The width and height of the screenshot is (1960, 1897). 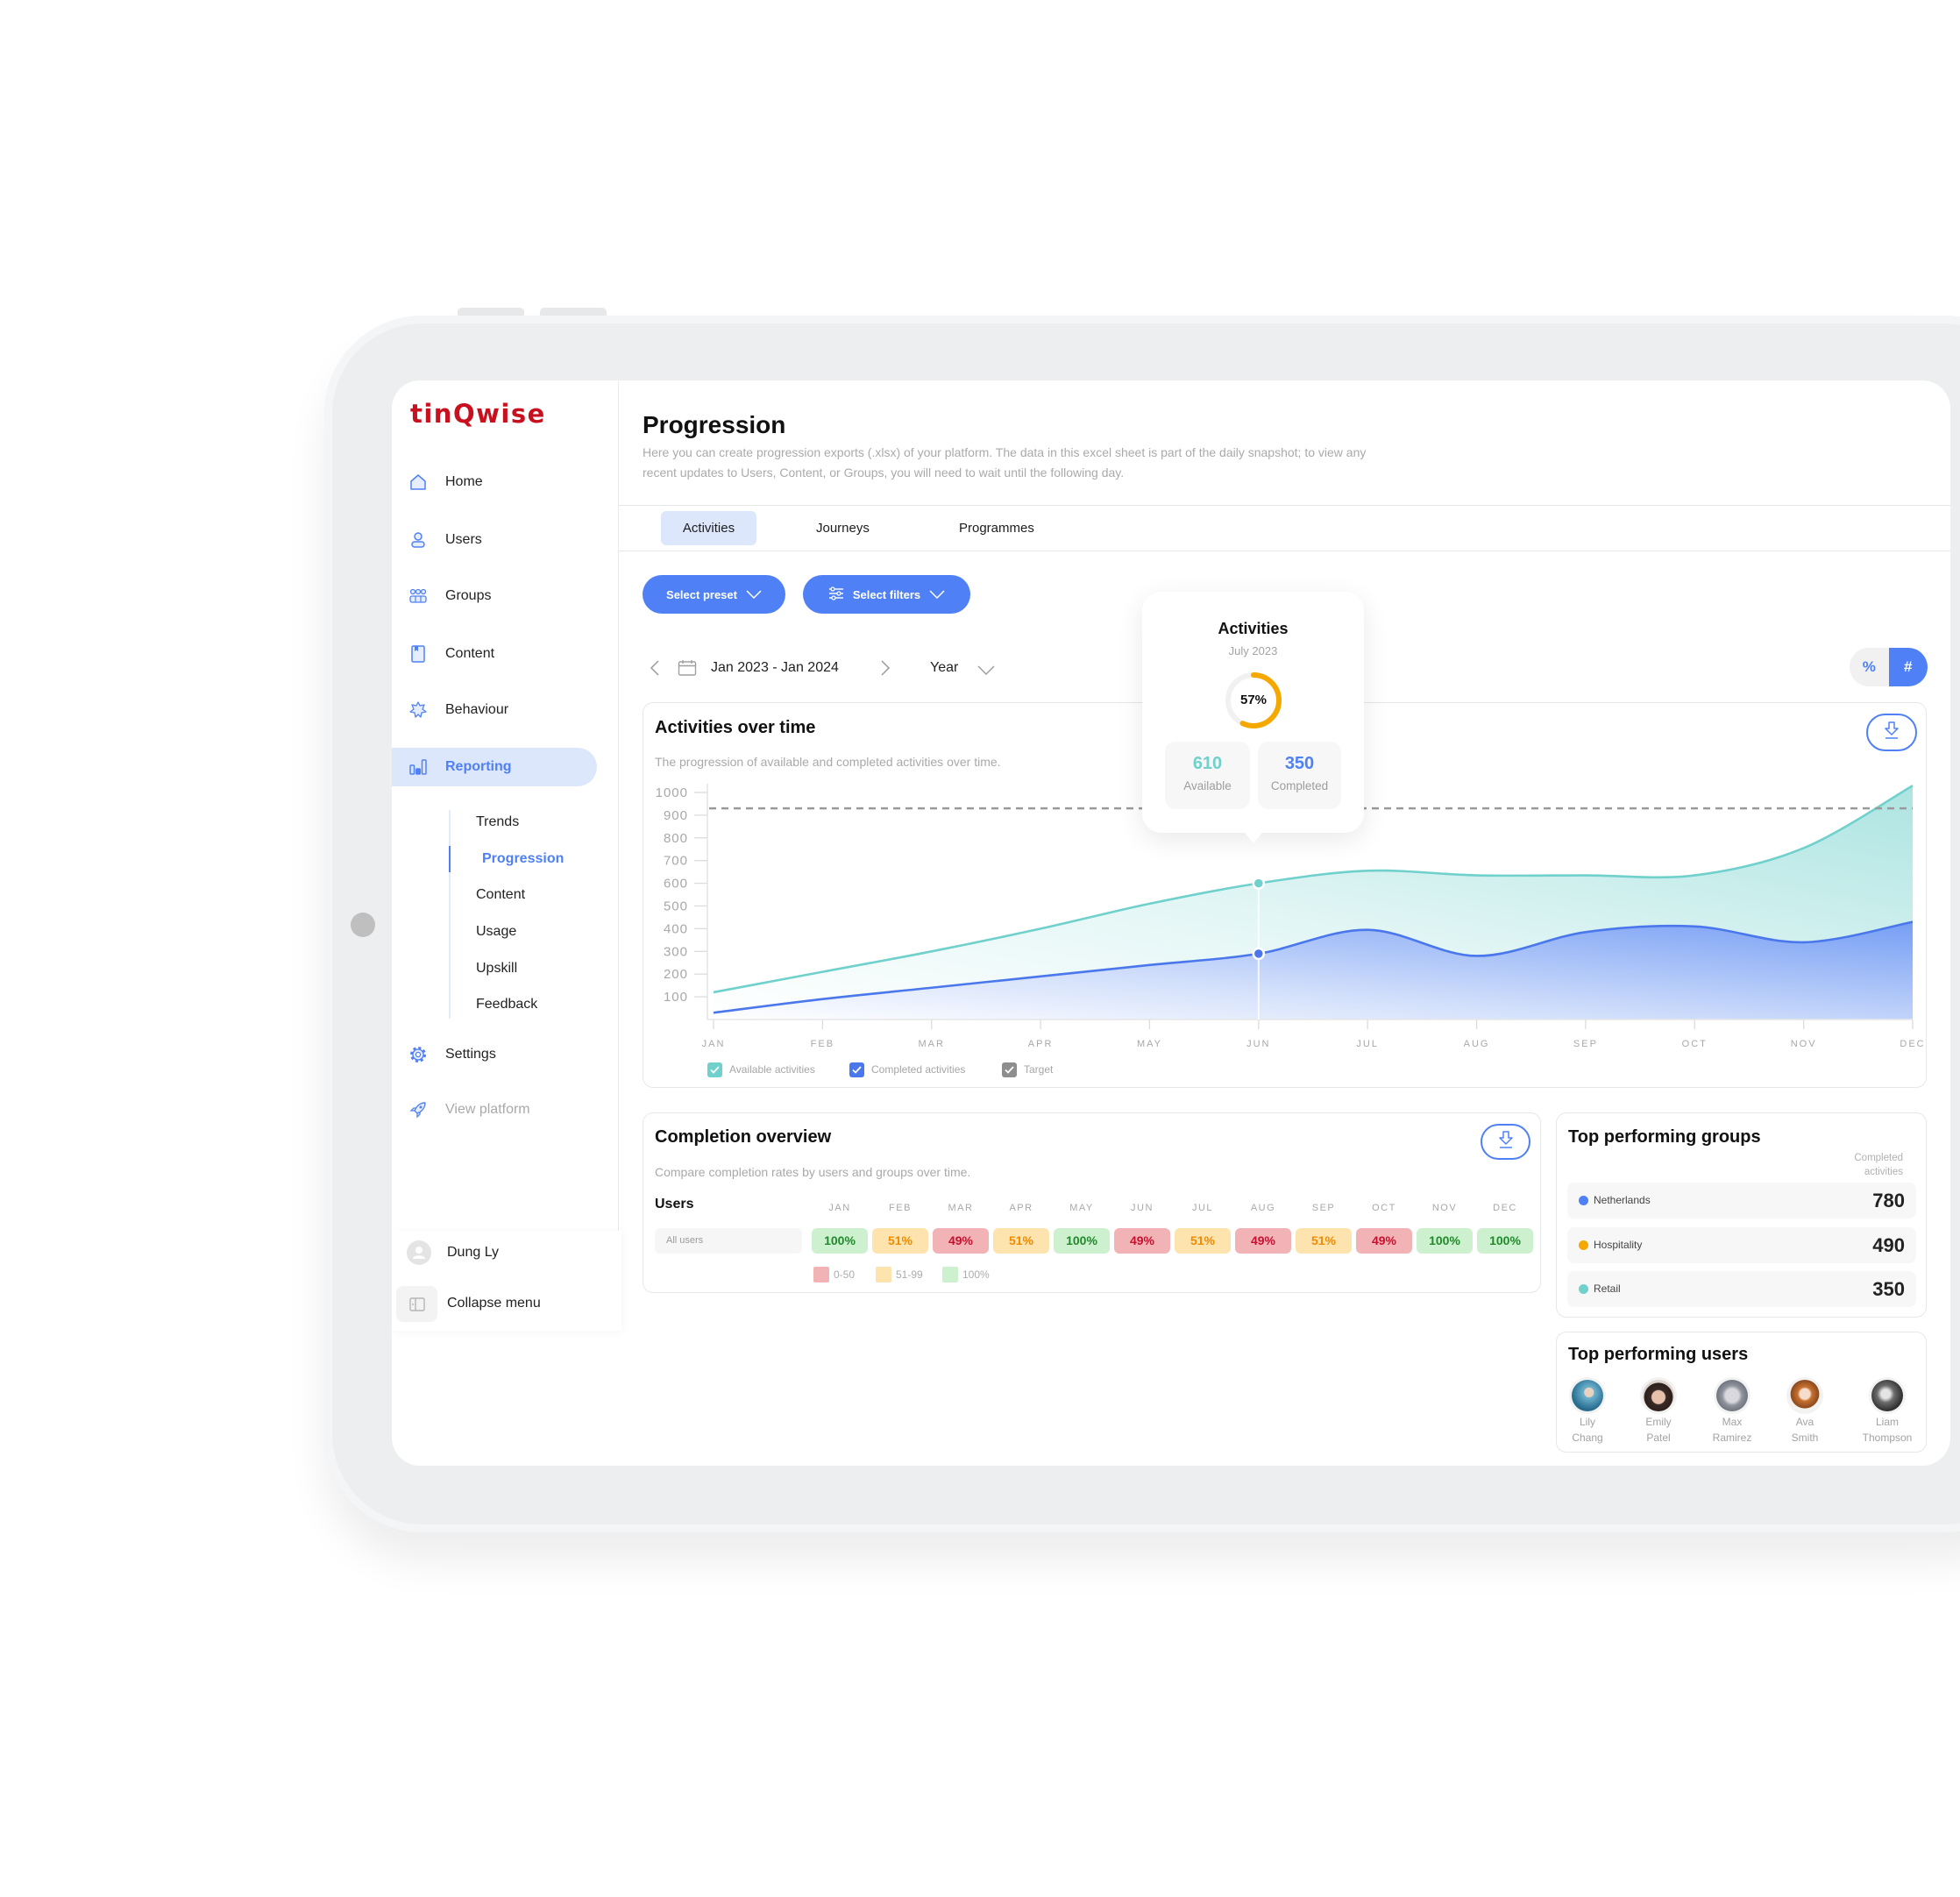 I want to click on tab-activities: Activities, so click(x=708, y=528).